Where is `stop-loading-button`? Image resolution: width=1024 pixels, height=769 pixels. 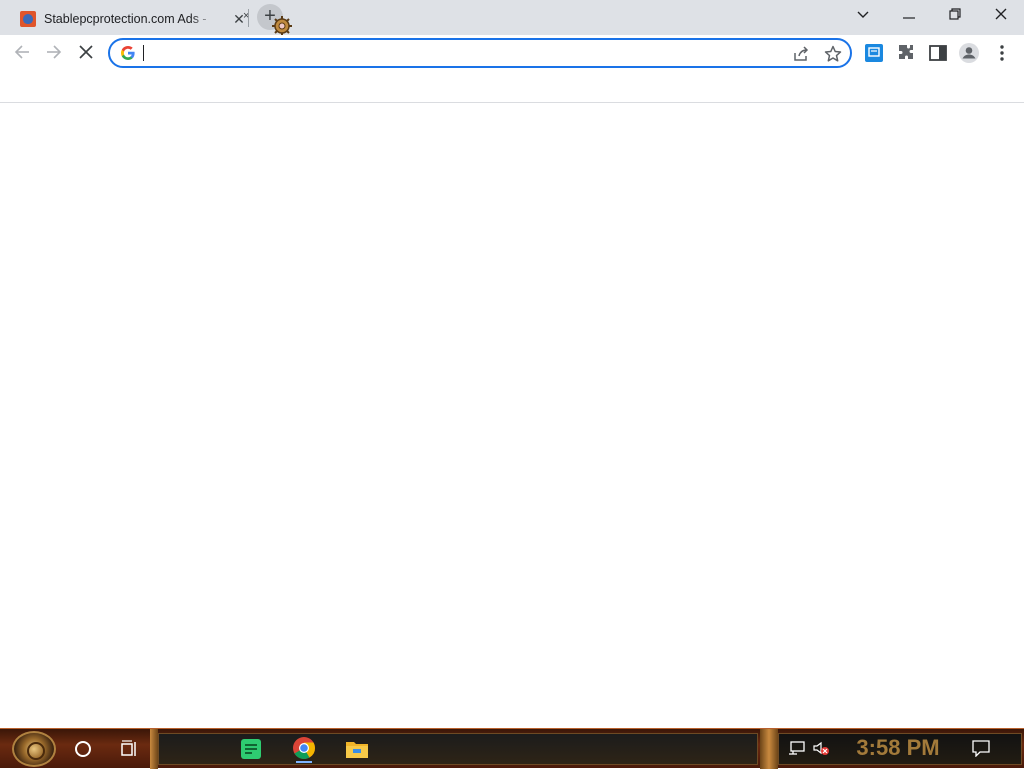 stop-loading-button is located at coordinates (86, 52).